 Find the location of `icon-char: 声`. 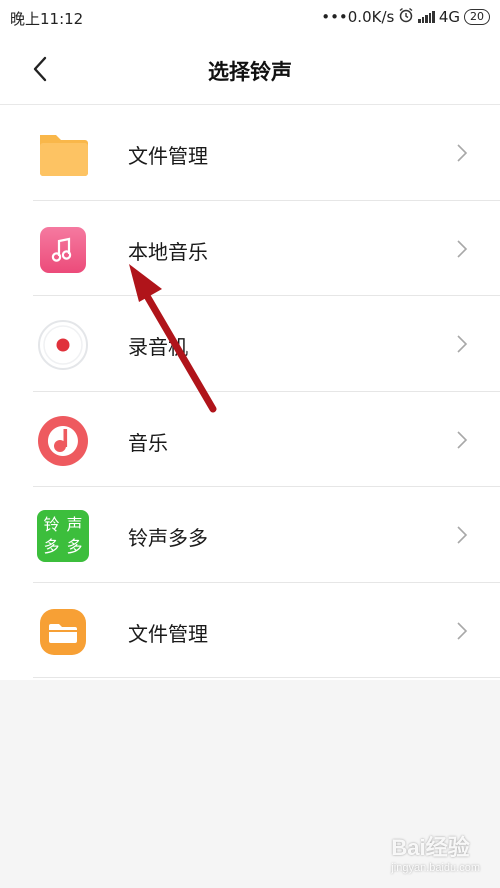

icon-char: 声 is located at coordinates (74, 524).